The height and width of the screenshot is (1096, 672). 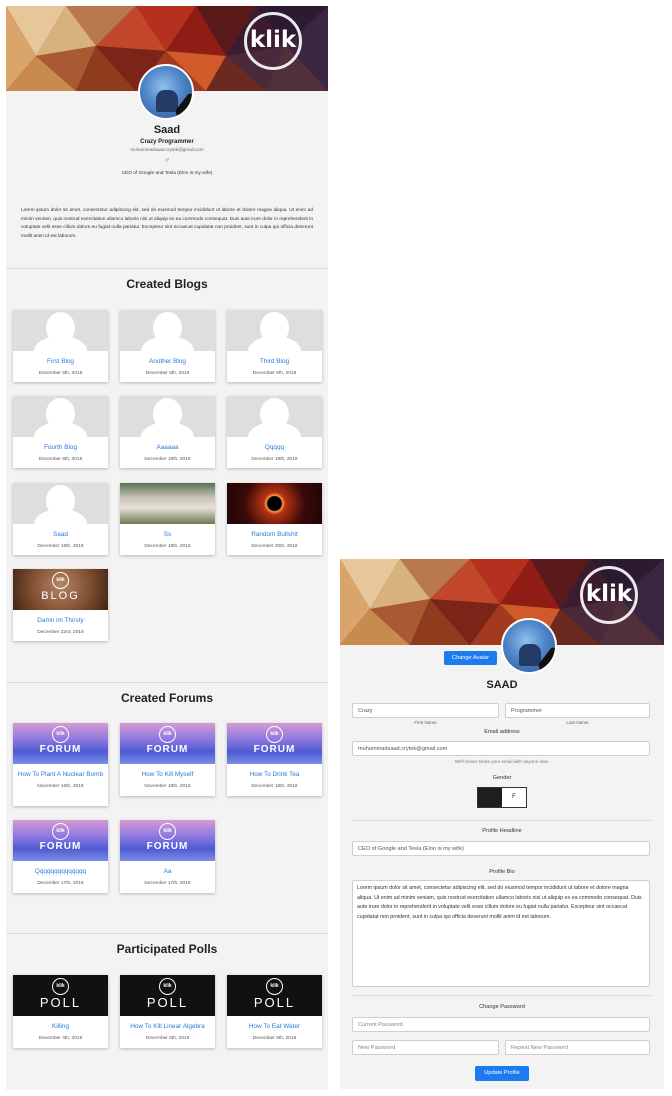 I want to click on blog-card: Qqqqq December 19th, 2018, so click(x=274, y=432).